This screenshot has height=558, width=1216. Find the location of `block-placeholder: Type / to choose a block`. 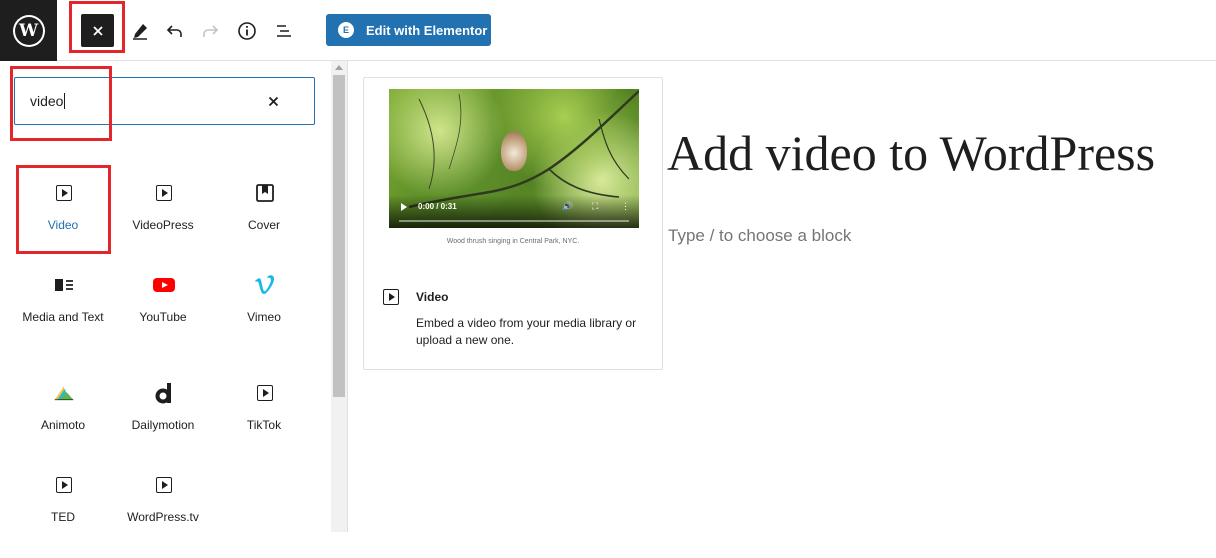

block-placeholder: Type / to choose a block is located at coordinates (759, 236).